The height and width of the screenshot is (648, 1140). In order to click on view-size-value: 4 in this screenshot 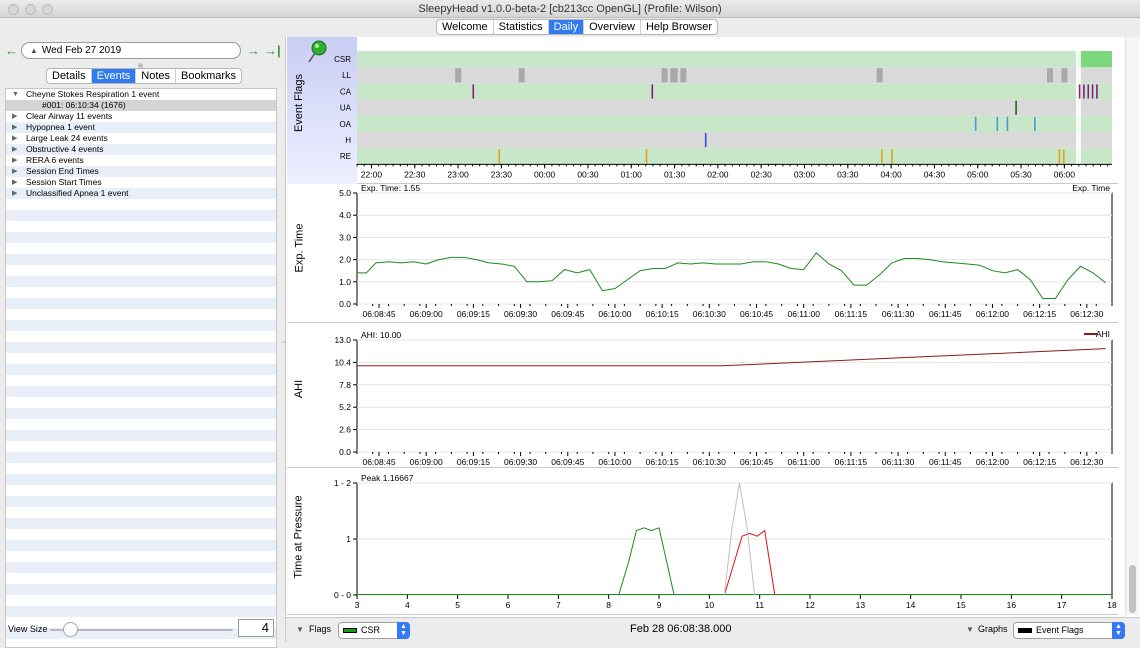, I will do `click(256, 628)`.